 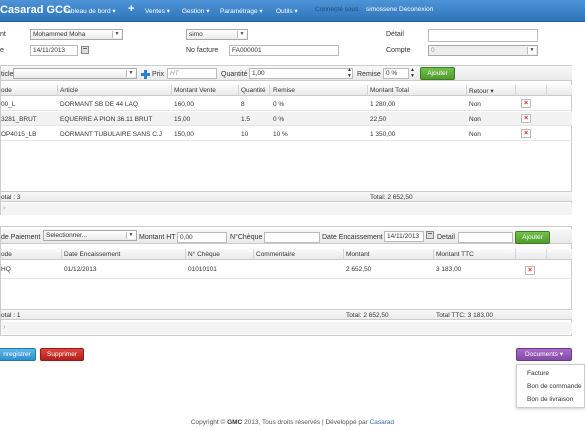 What do you see at coordinates (382, 9) in the screenshot?
I see `user-name: simossene` at bounding box center [382, 9].